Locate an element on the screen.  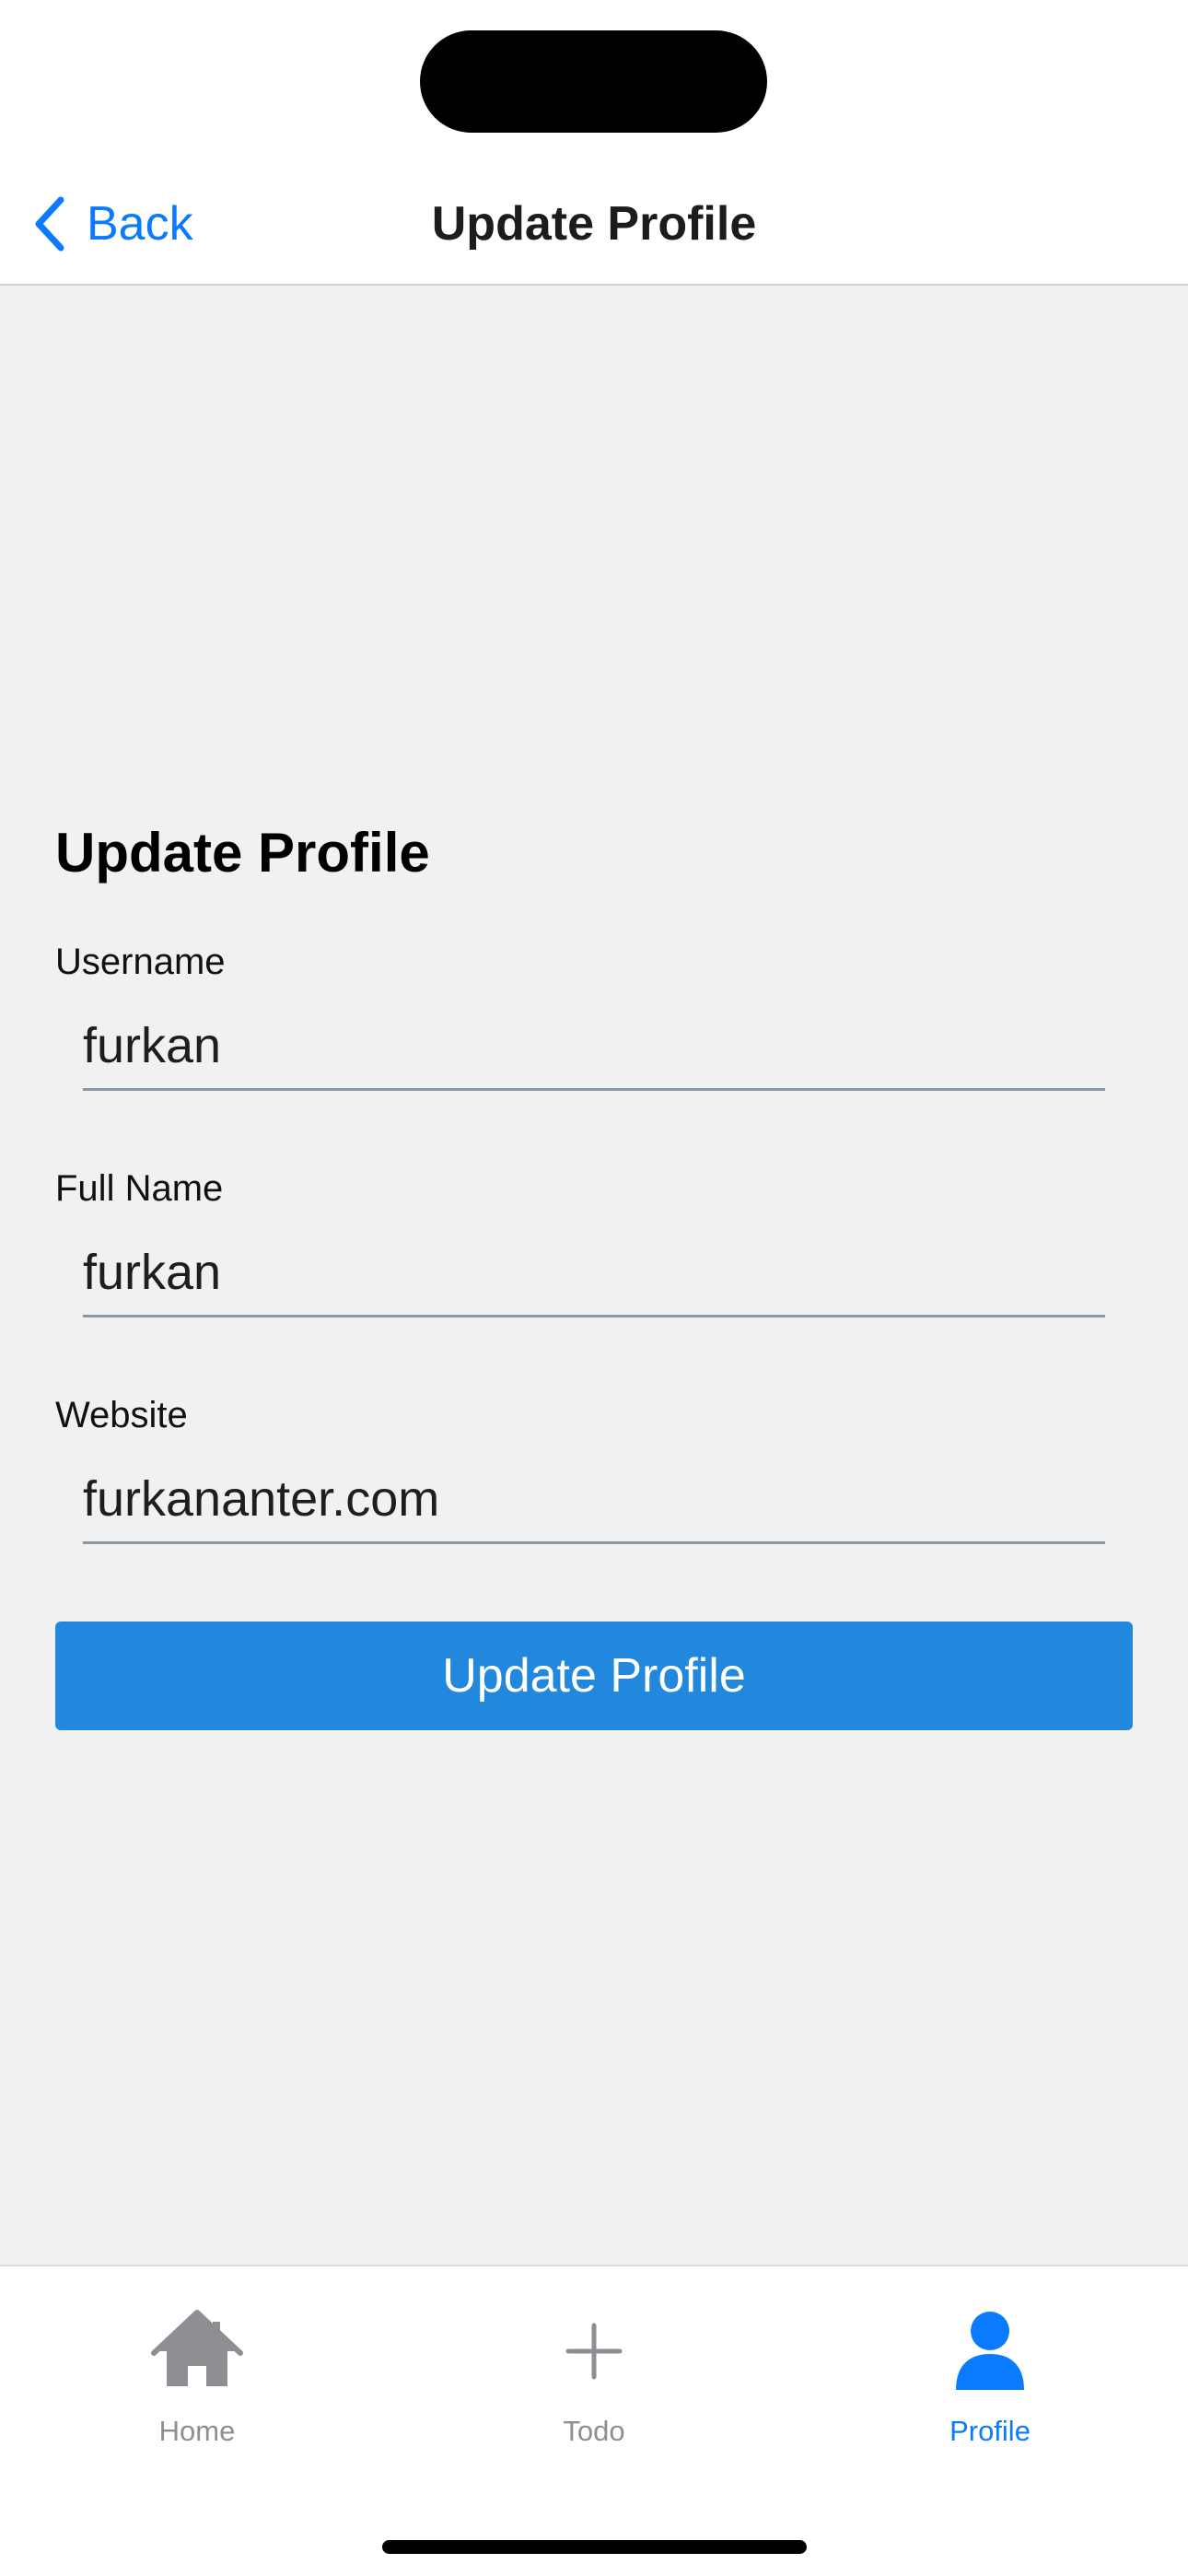
plus-icon is located at coordinates (594, 2352).